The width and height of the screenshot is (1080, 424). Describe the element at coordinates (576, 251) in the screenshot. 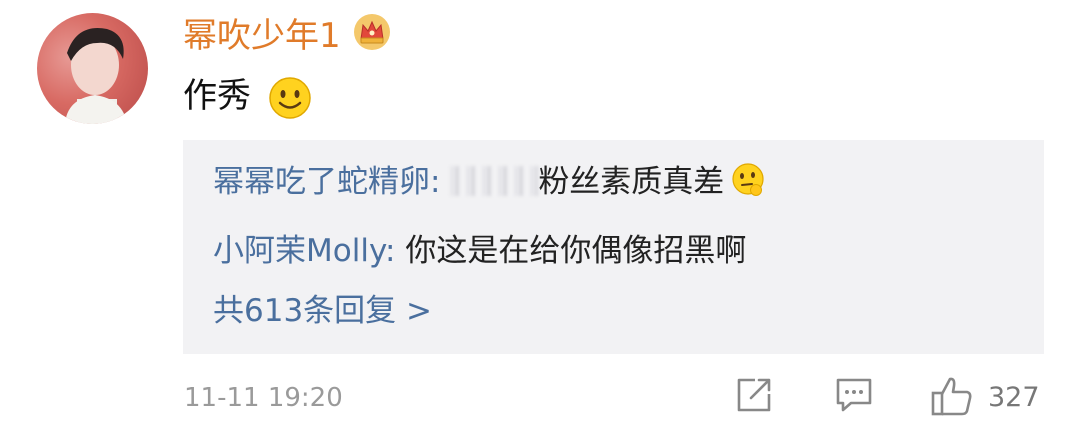

I see `reply-text: 你这是在给你偶像招黑啊` at that location.